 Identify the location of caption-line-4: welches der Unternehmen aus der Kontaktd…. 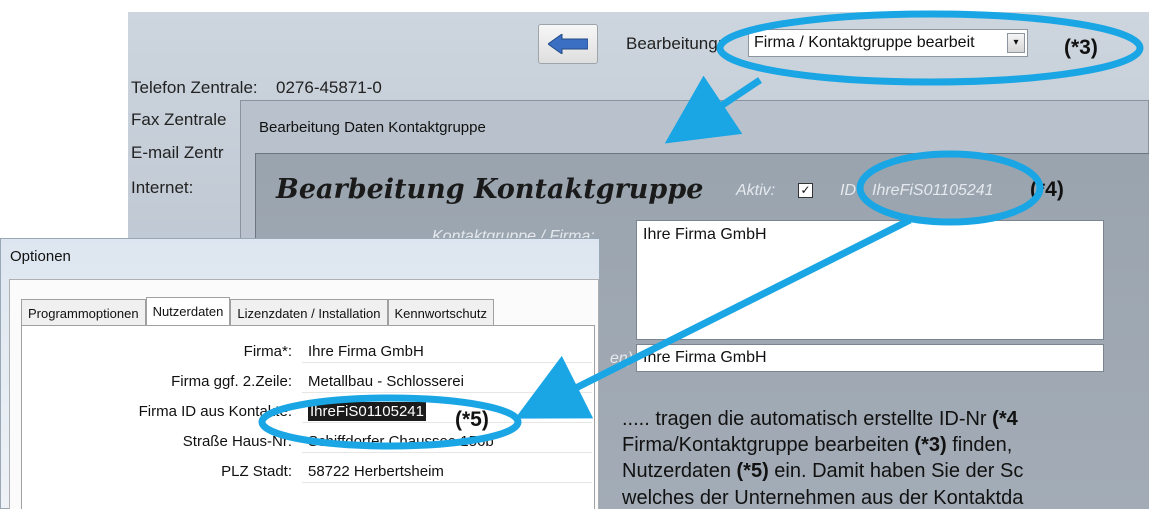
(823, 498).